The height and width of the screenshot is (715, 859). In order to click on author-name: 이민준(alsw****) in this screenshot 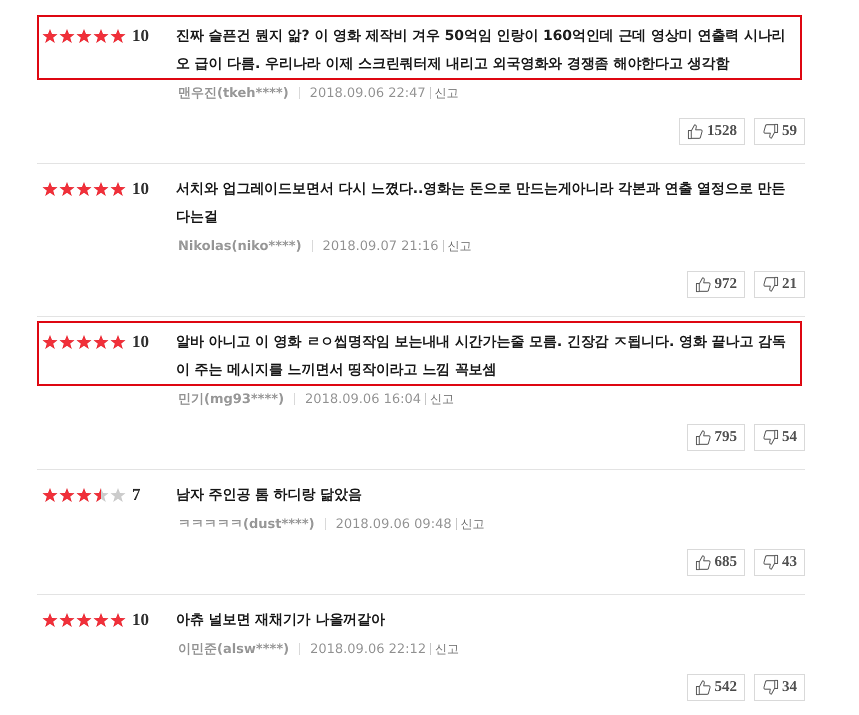, I will do `click(234, 649)`.